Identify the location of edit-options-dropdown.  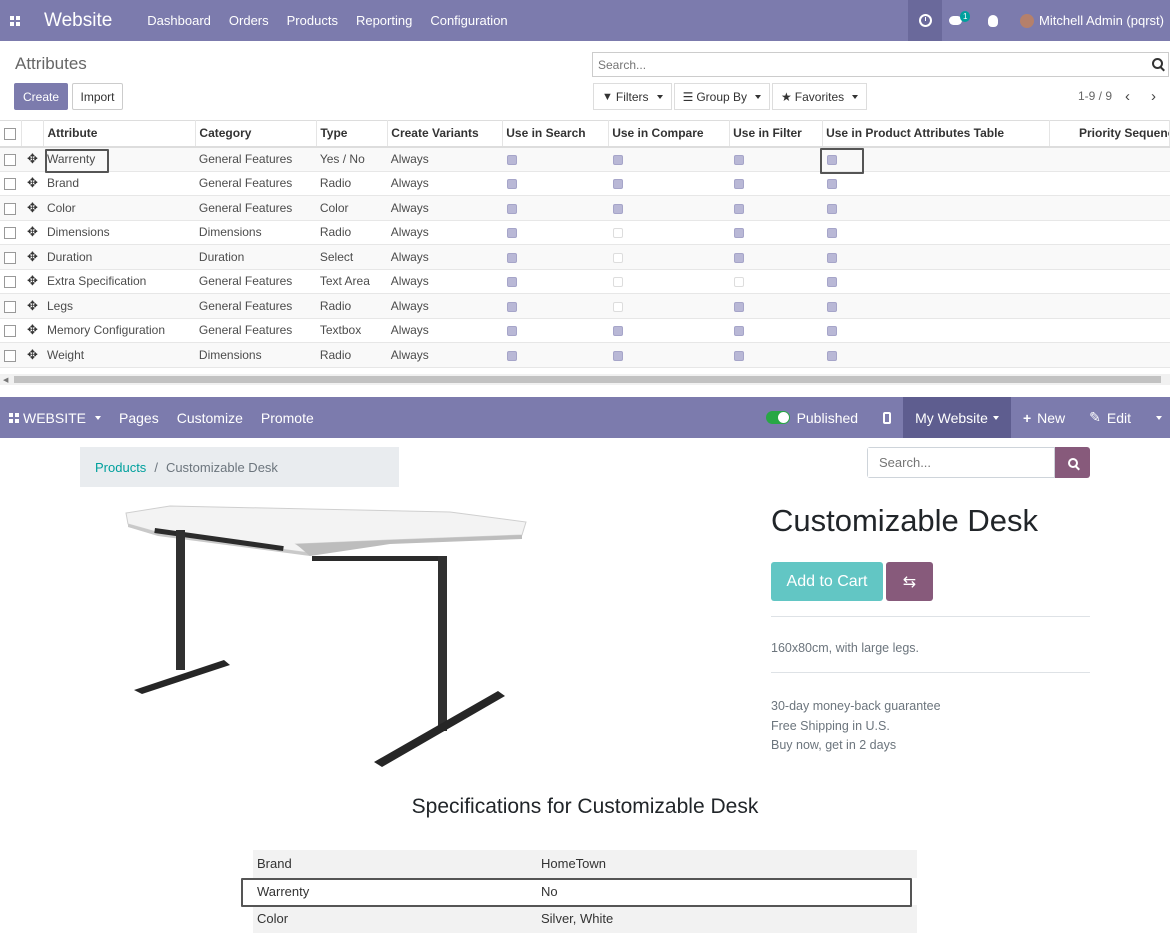
(1156, 417).